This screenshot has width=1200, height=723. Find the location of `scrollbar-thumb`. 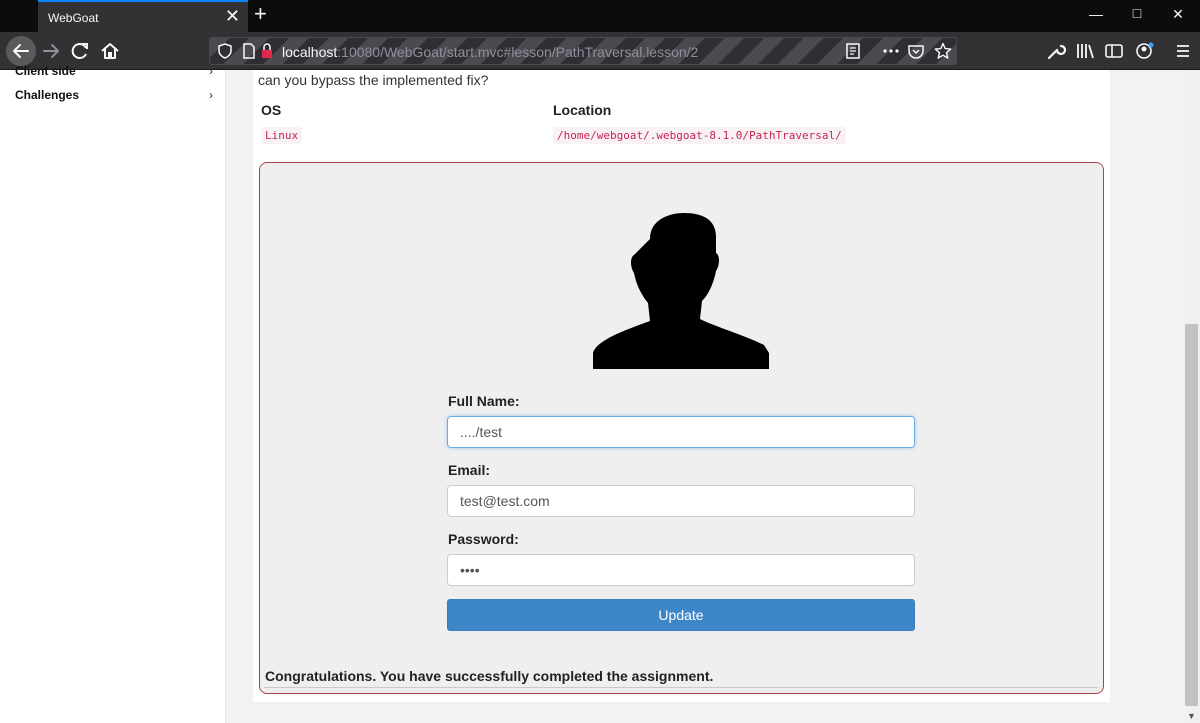

scrollbar-thumb is located at coordinates (1191, 515).